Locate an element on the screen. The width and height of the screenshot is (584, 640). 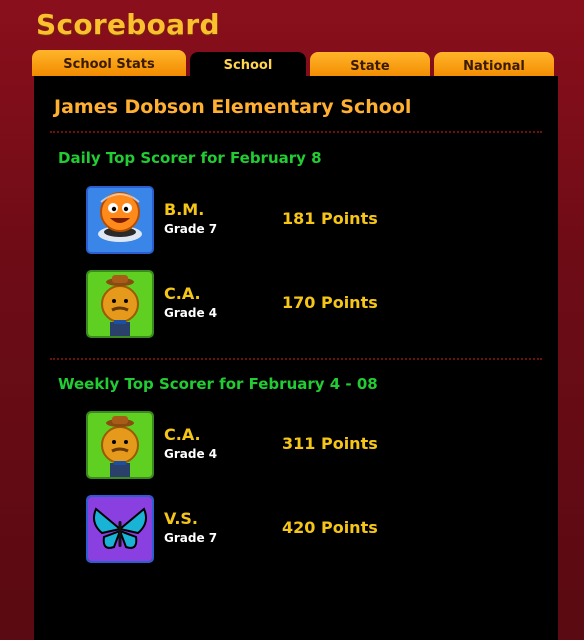
page-title: Scoreboard is located at coordinates (128, 24).